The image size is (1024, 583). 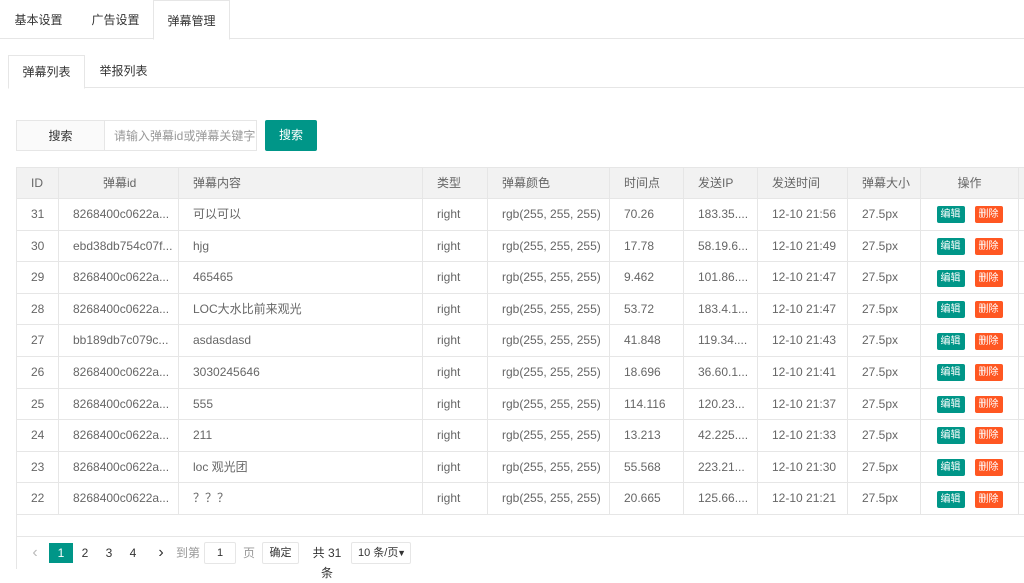 I want to click on page-unit-label: 页, so click(x=248, y=553).